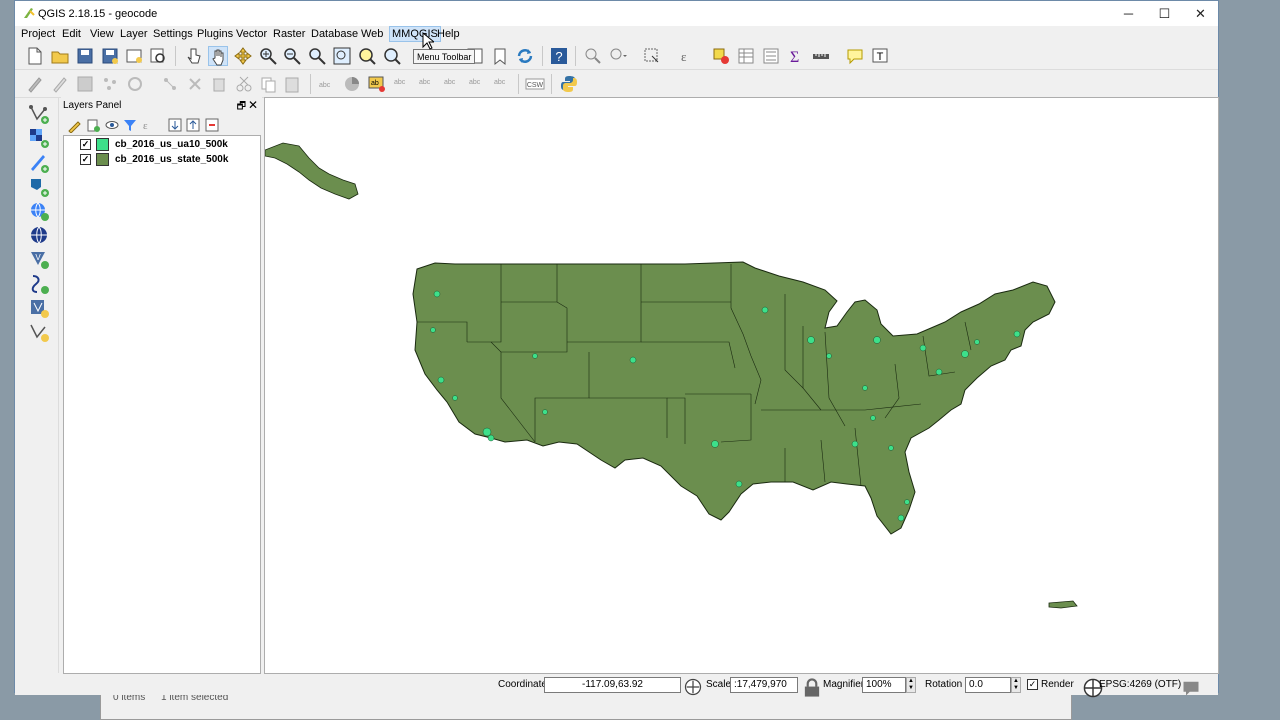 The image size is (1280, 720). What do you see at coordinates (85, 84) in the screenshot?
I see `save-edits-icon` at bounding box center [85, 84].